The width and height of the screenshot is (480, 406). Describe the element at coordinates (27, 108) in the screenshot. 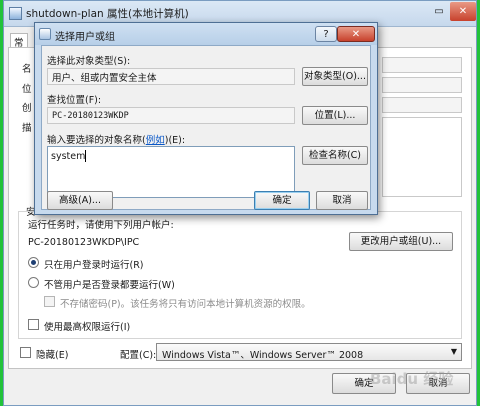

I see `author-label: 创` at that location.